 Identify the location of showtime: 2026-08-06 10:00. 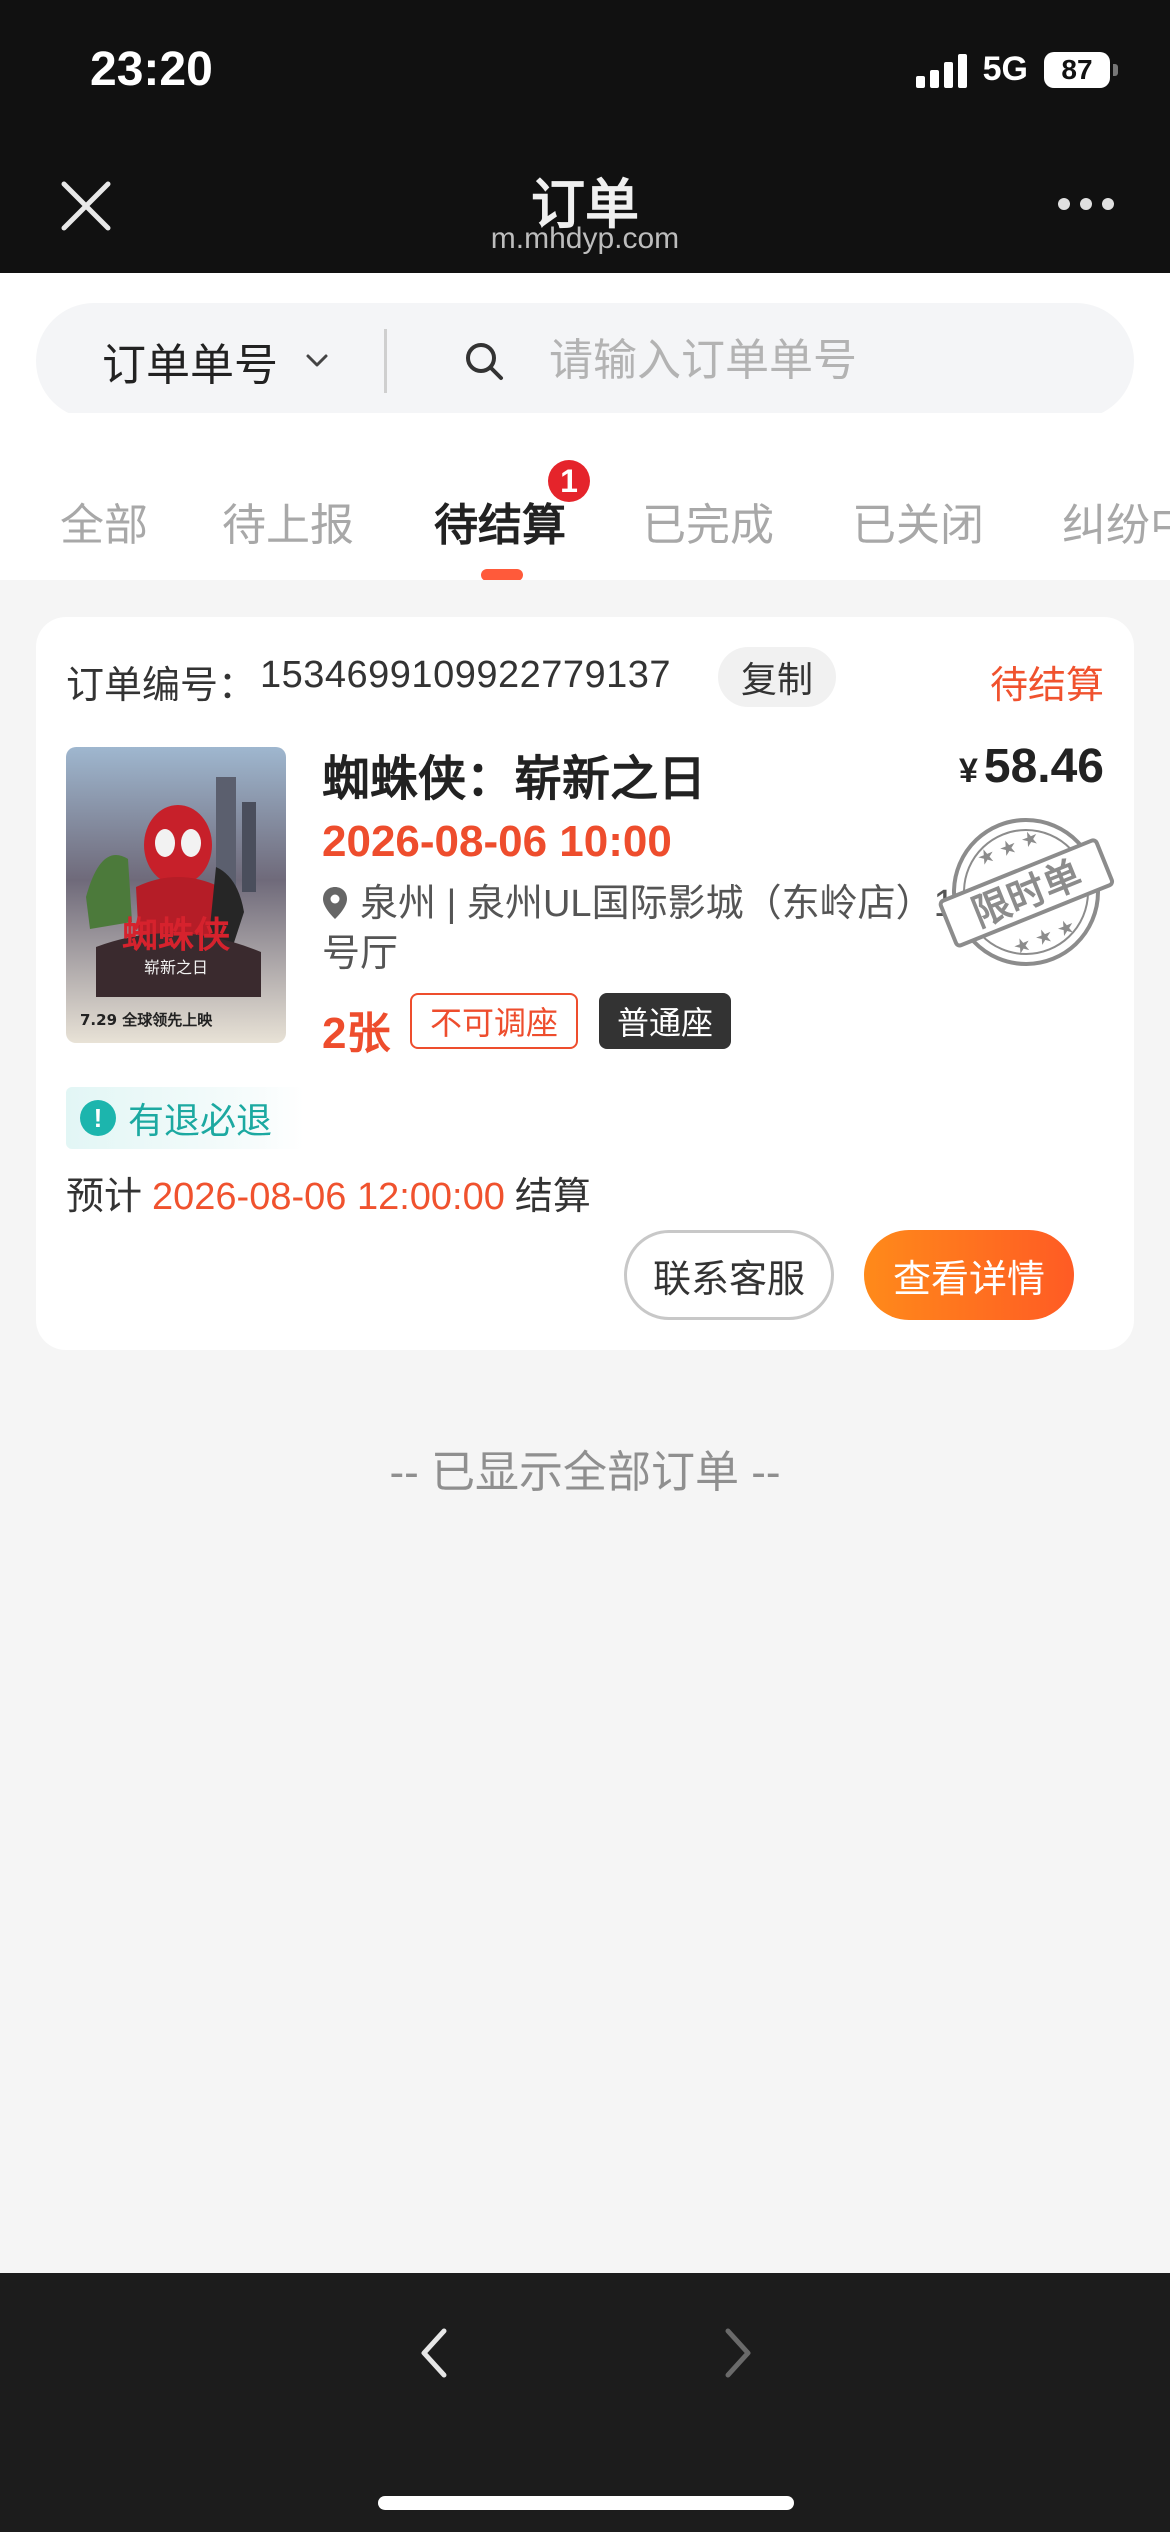
(497, 841).